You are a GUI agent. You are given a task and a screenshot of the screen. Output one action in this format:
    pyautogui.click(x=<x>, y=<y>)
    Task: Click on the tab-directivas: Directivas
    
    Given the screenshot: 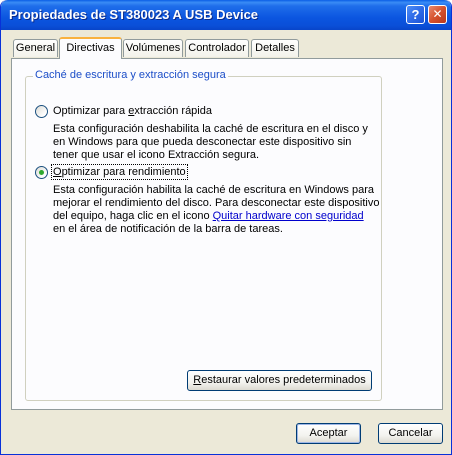 What is the action you would take?
    pyautogui.click(x=90, y=48)
    